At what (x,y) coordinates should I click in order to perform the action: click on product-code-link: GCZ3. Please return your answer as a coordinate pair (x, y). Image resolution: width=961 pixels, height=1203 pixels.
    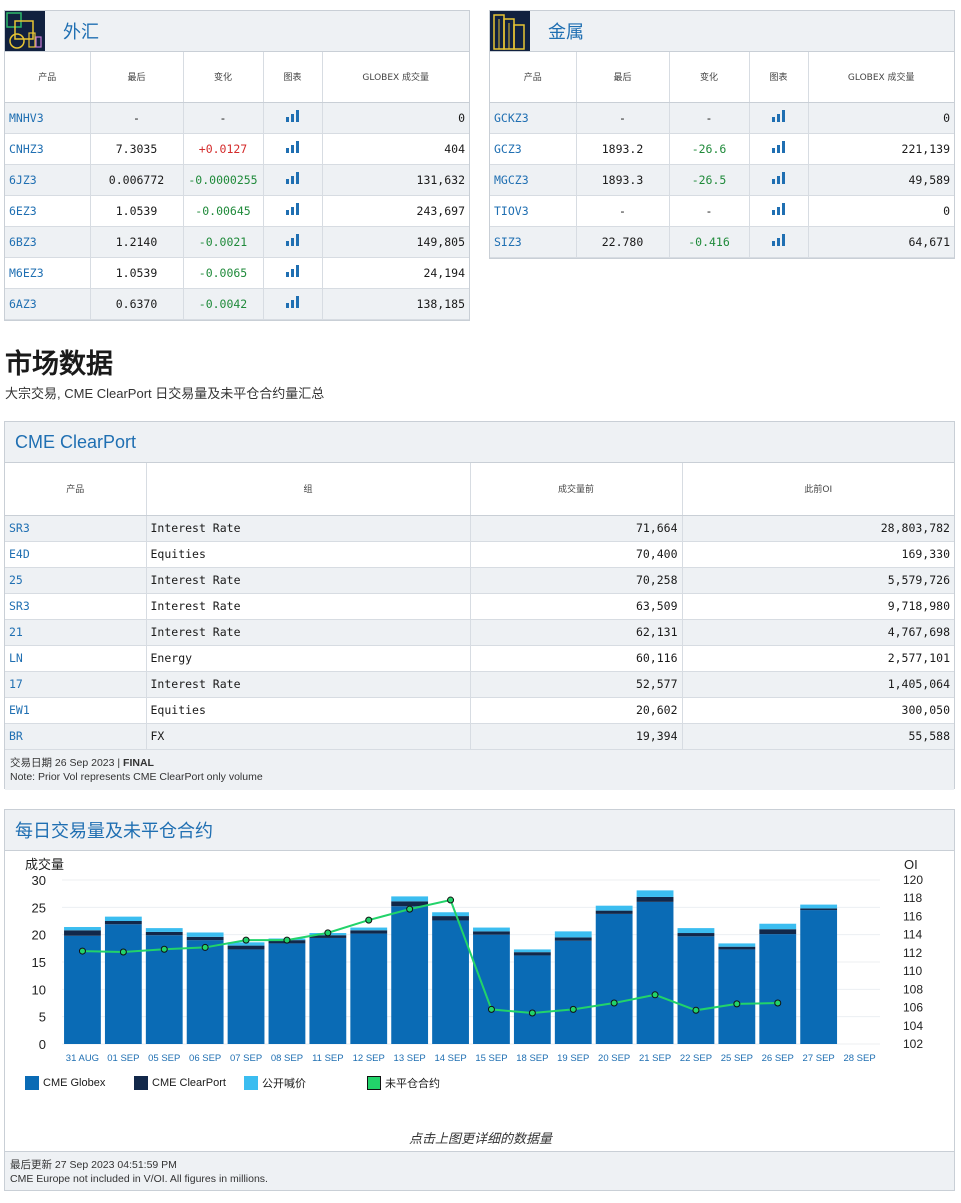
    Looking at the image, I should click on (533, 149).